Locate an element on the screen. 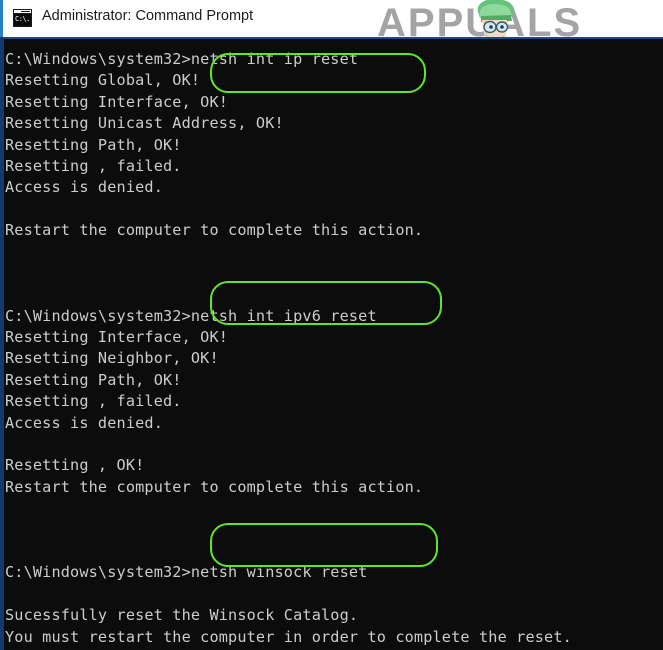 The image size is (663, 650). terminal-line: Resetting , OK! is located at coordinates (75, 465).